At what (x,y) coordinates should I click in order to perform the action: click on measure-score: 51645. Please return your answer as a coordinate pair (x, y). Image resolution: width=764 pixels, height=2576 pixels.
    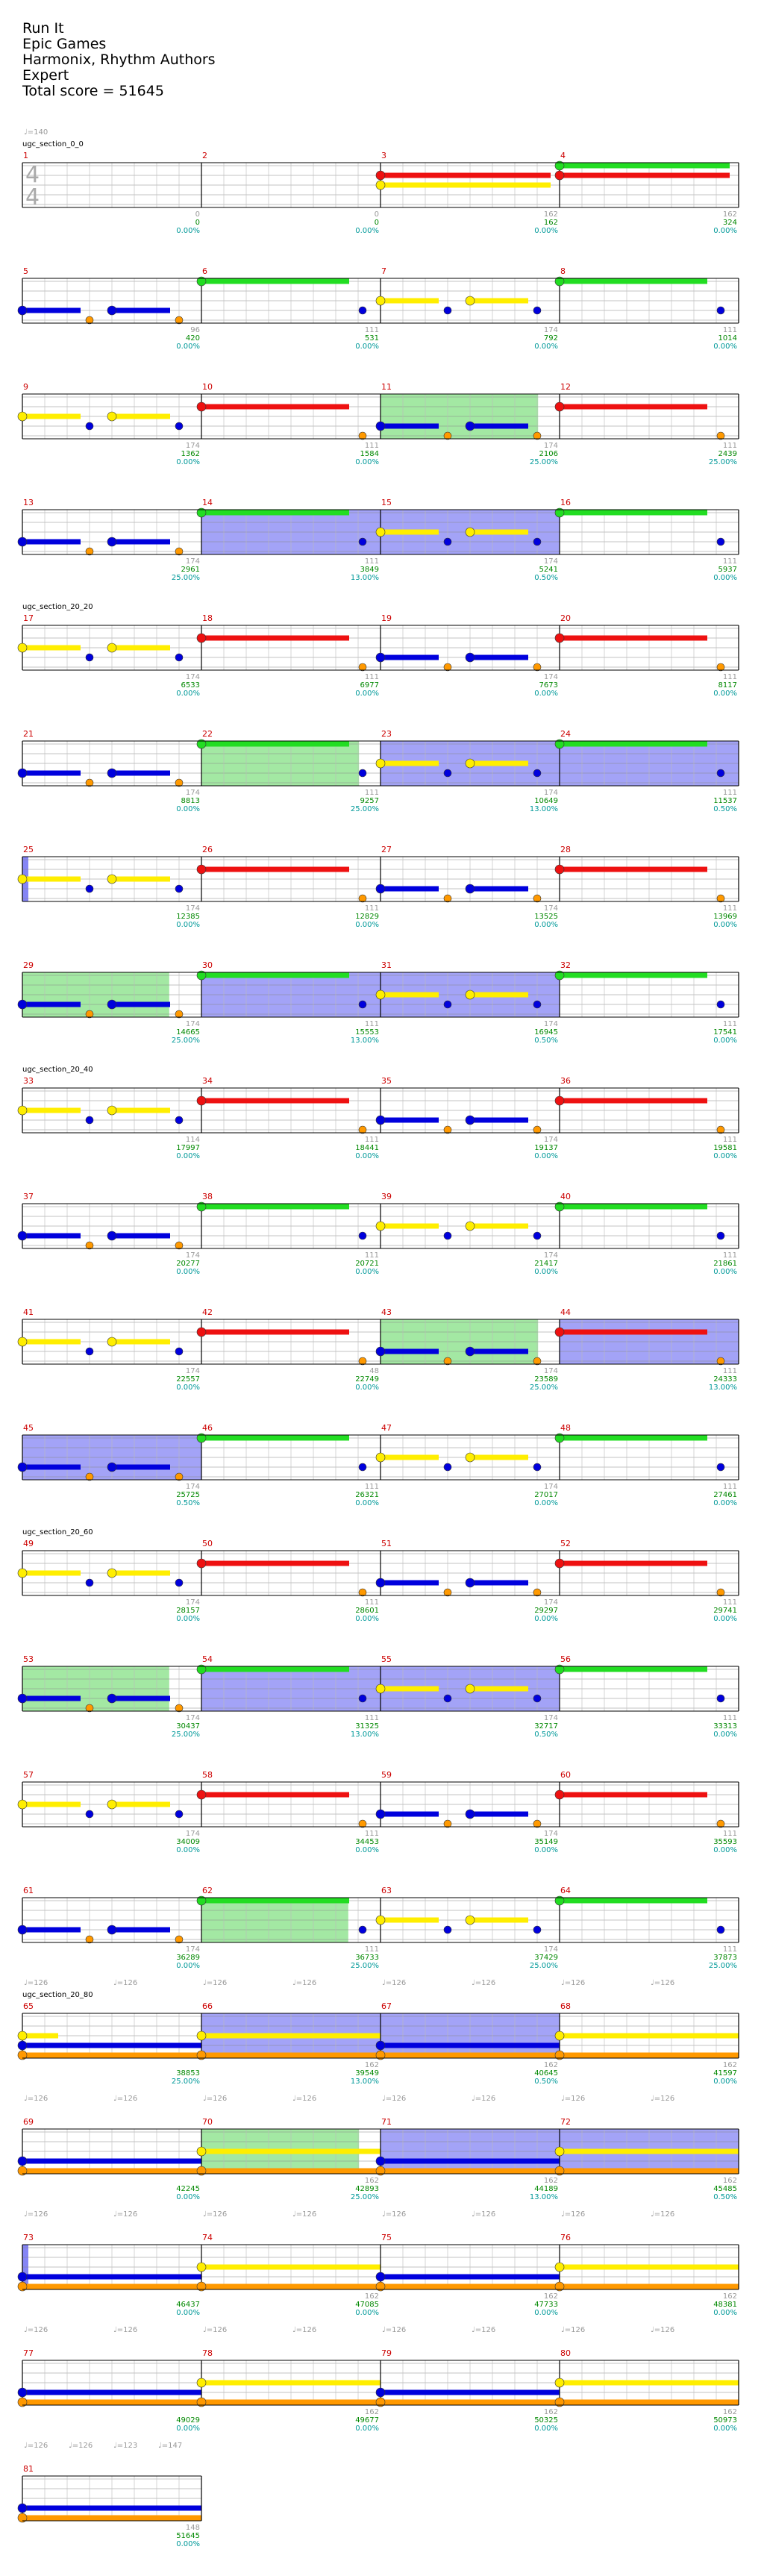
    Looking at the image, I should click on (188, 2536).